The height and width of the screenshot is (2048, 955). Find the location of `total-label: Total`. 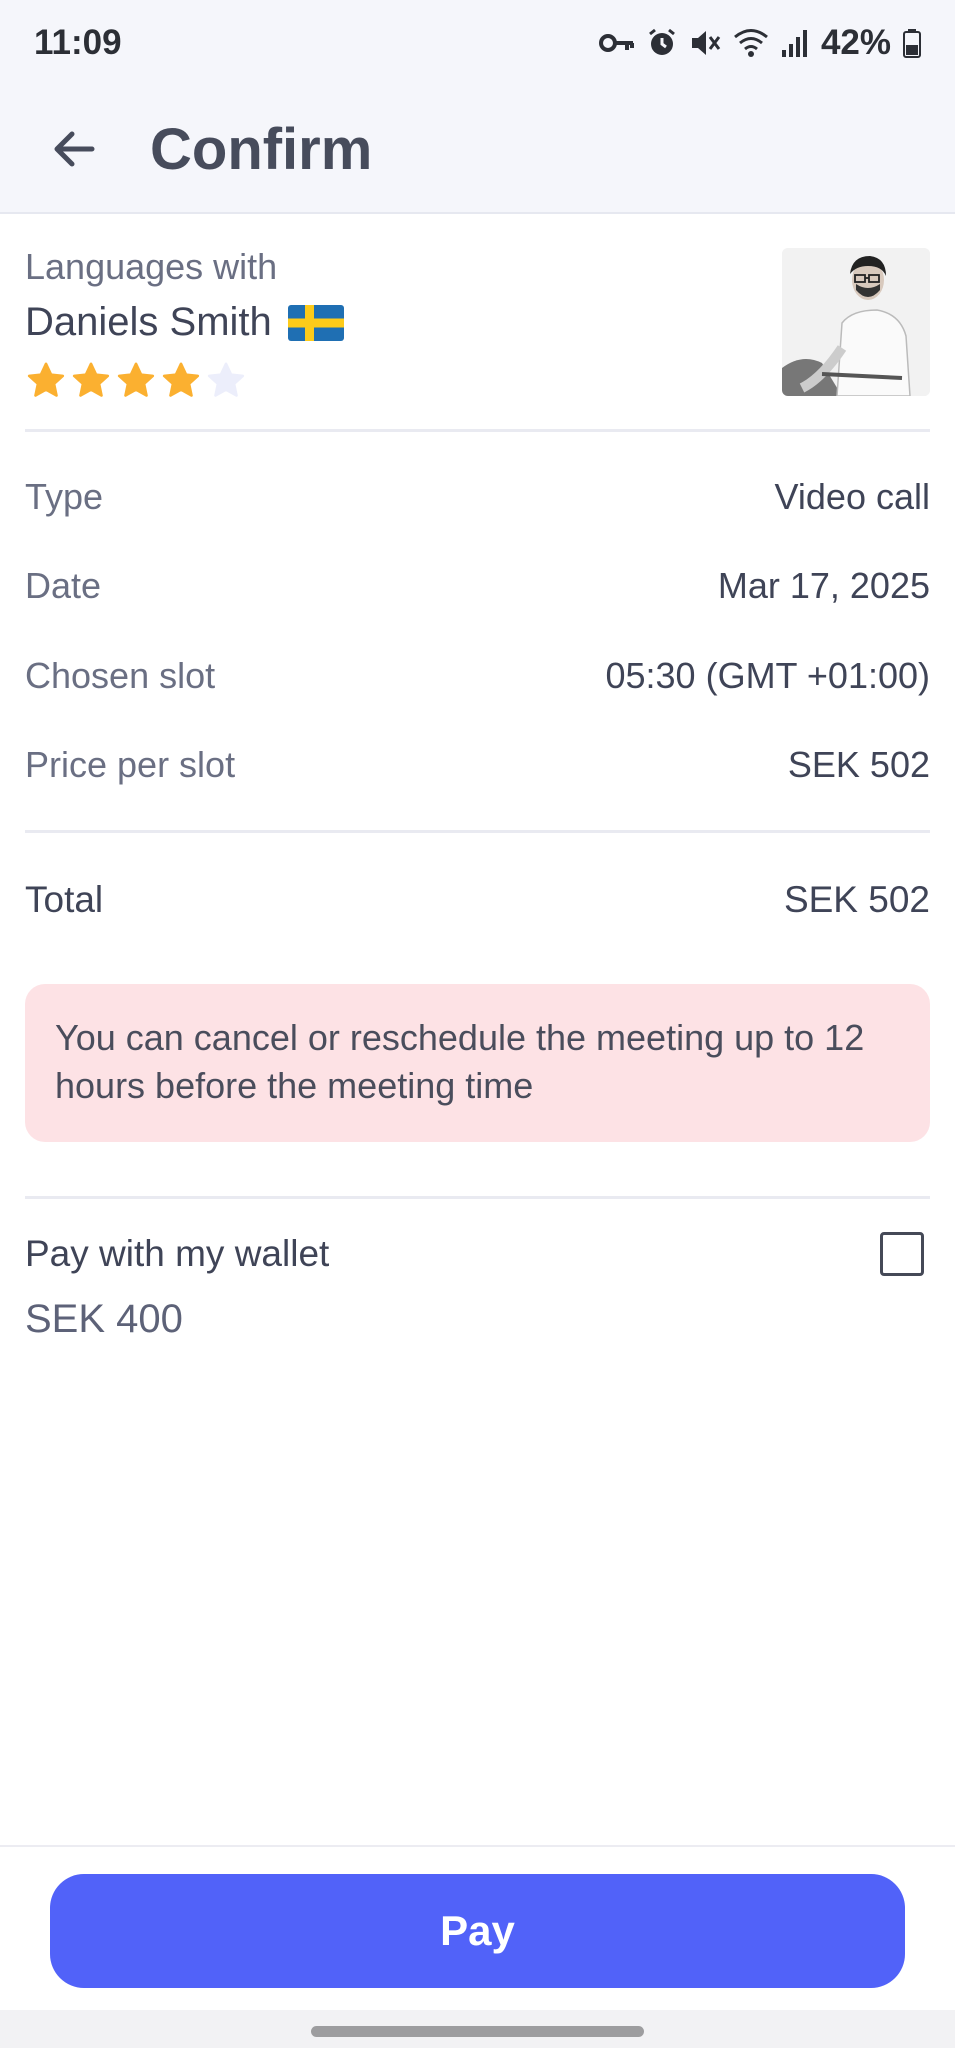

total-label: Total is located at coordinates (64, 899).